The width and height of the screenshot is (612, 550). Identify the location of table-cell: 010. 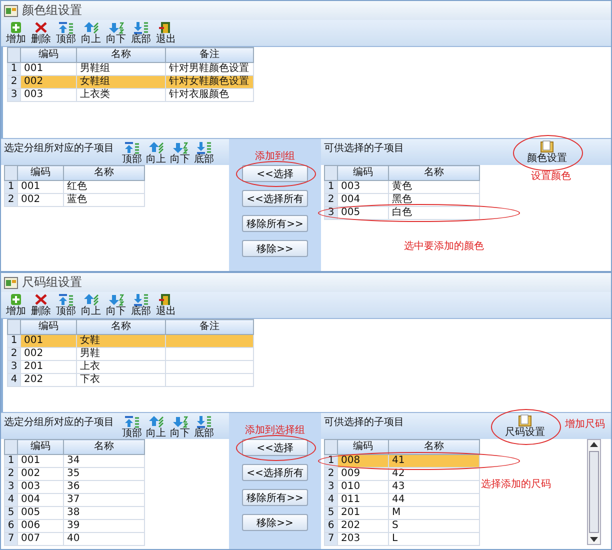
(363, 487).